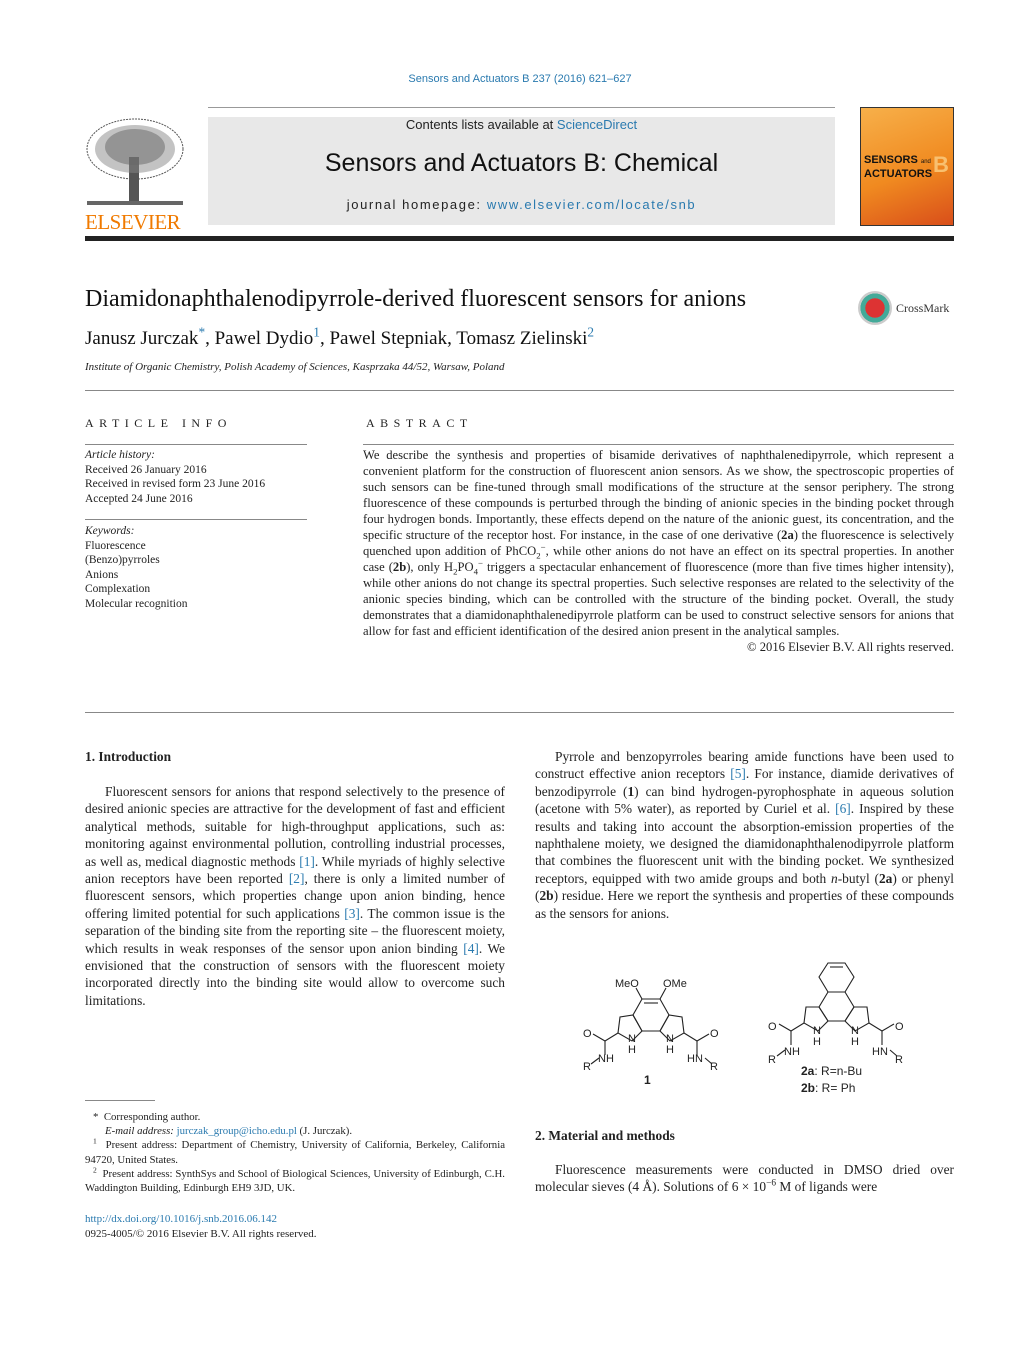 The image size is (1020, 1351). What do you see at coordinates (597, 124) in the screenshot?
I see `sciencedirect-link: ScienceDirect` at bounding box center [597, 124].